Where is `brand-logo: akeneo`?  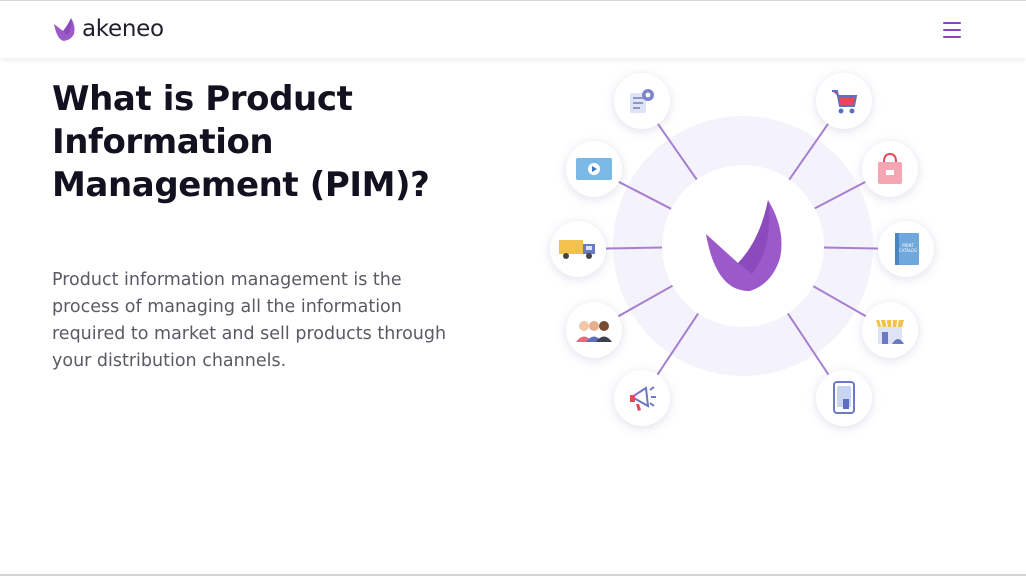 brand-logo: akeneo is located at coordinates (108, 29).